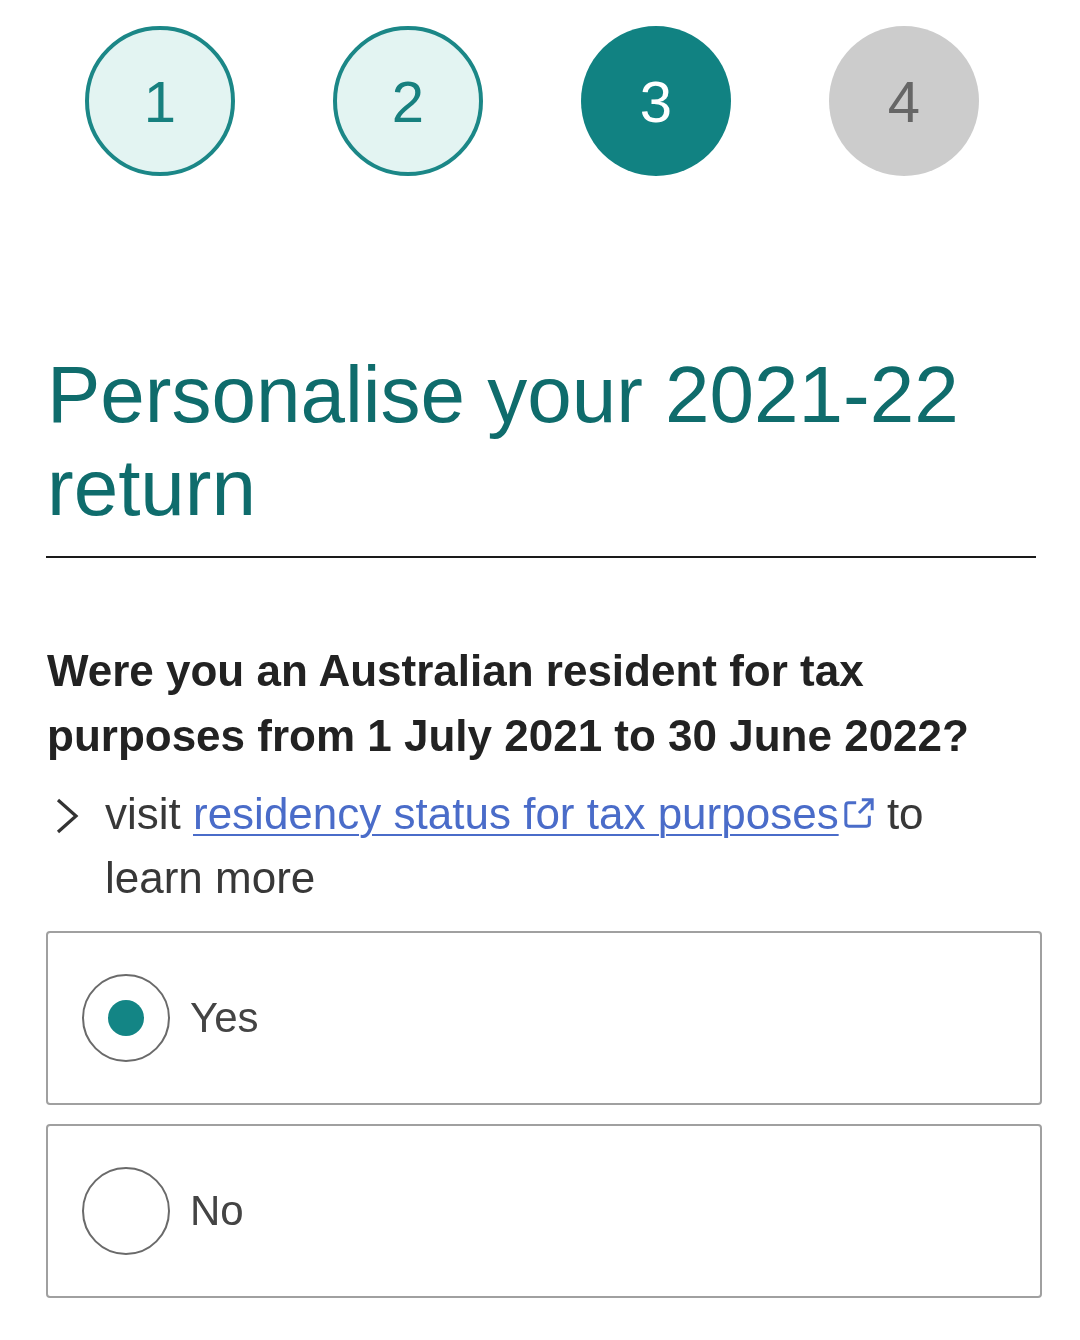 The height and width of the screenshot is (1340, 1080). What do you see at coordinates (544, 1018) in the screenshot?
I see `option-card: Yes` at bounding box center [544, 1018].